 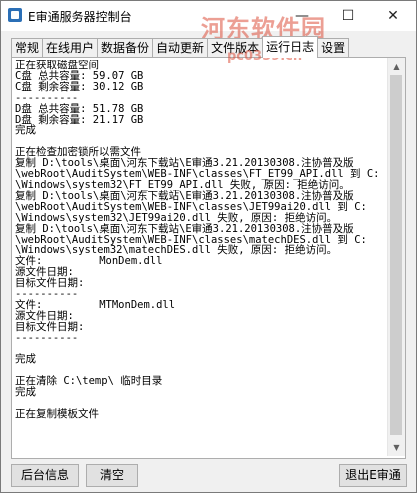 What do you see at coordinates (57, 414) in the screenshot?
I see `log-line: 正在复制模板文件` at bounding box center [57, 414].